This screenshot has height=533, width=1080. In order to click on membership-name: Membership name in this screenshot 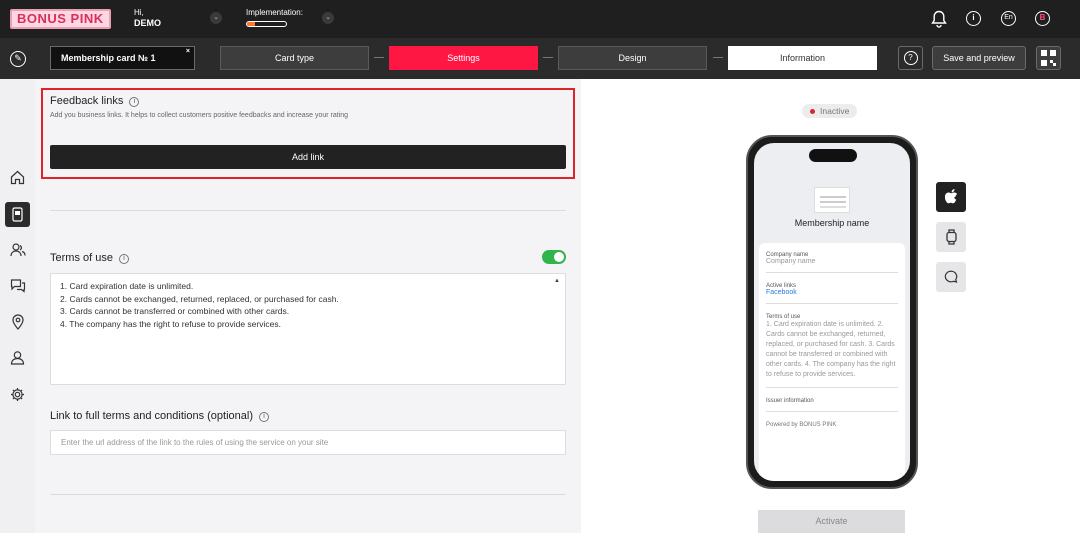, I will do `click(832, 223)`.